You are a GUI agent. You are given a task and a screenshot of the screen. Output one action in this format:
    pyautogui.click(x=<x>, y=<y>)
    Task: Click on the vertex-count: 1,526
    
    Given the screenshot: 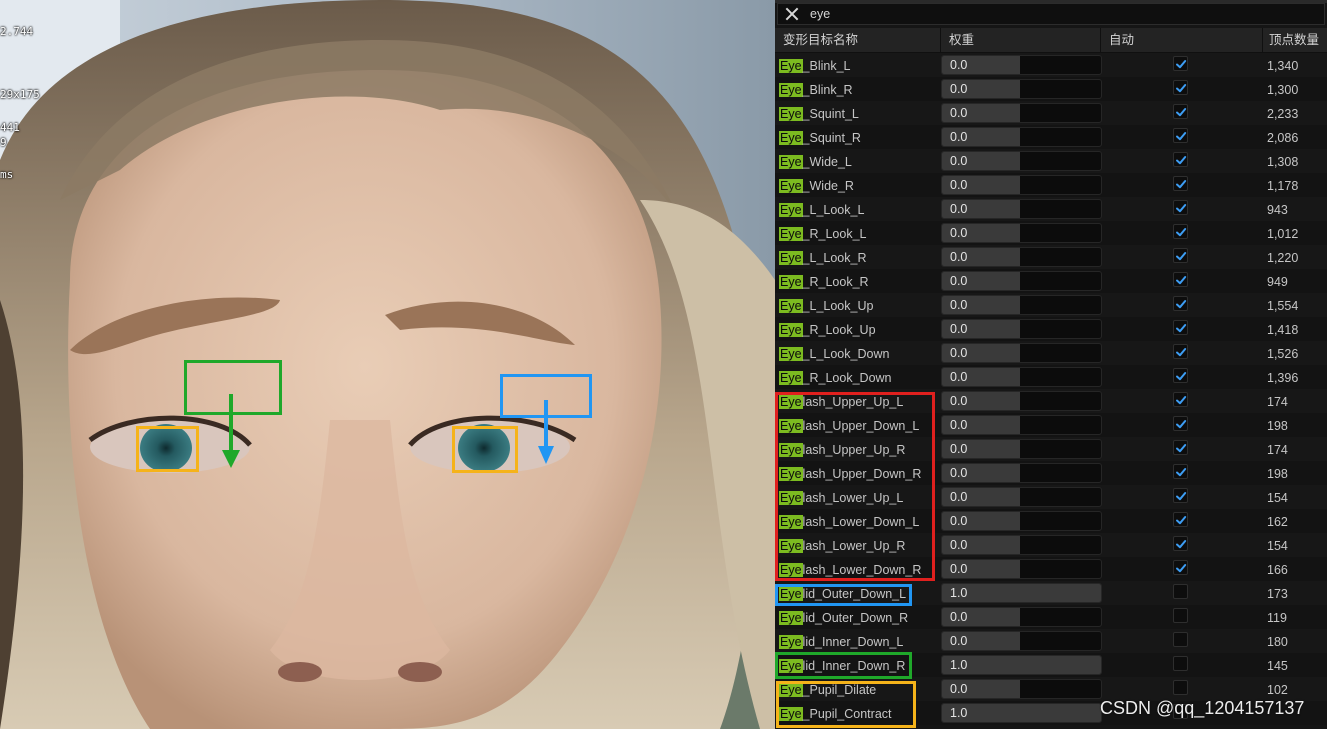 What is the action you would take?
    pyautogui.click(x=1283, y=354)
    